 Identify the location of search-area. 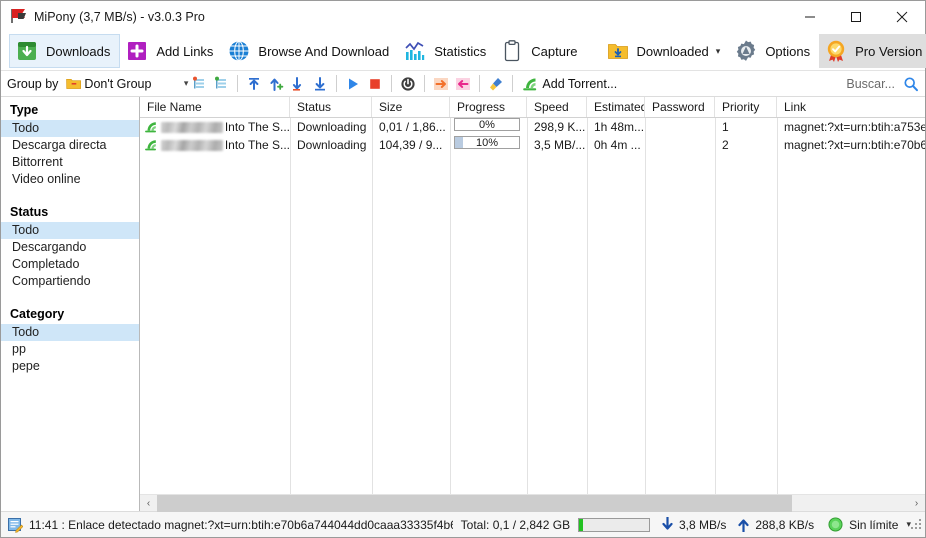
(836, 84).